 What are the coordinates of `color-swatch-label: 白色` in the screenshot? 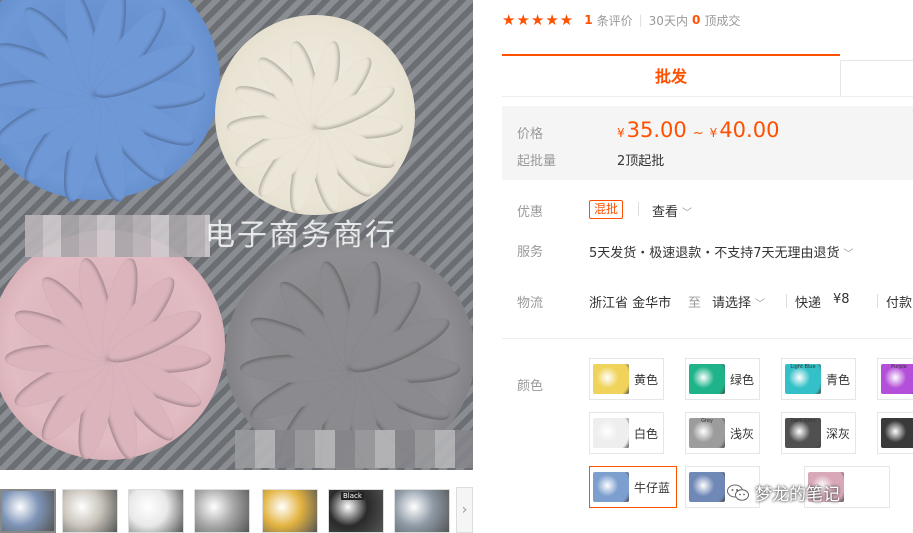 It's located at (646, 433).